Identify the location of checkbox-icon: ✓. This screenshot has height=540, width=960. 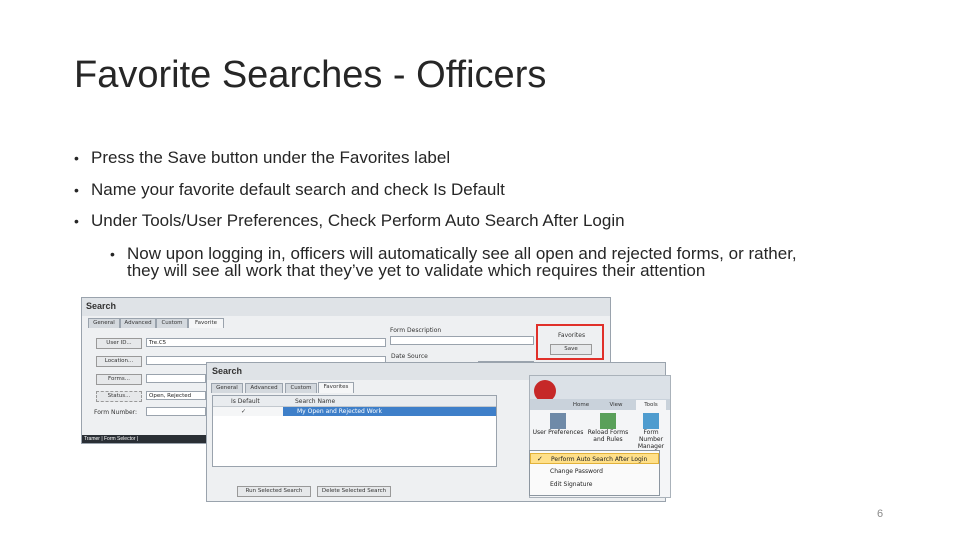
(243, 411).